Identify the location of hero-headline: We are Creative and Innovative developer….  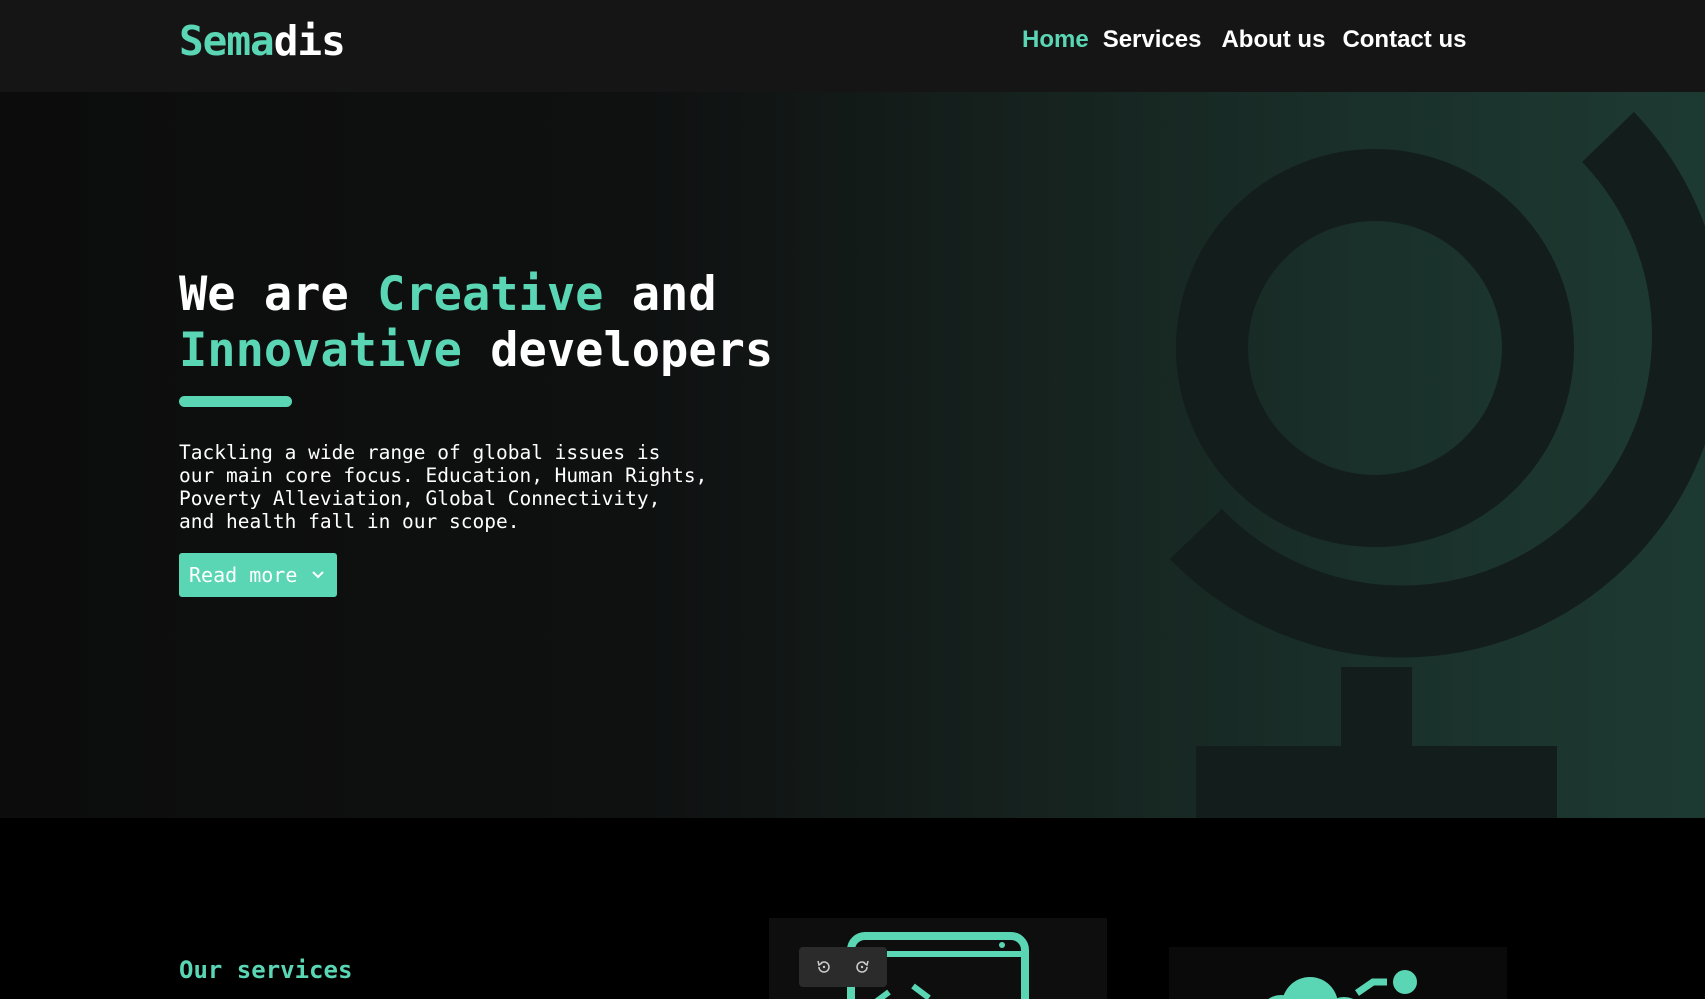
(476, 323).